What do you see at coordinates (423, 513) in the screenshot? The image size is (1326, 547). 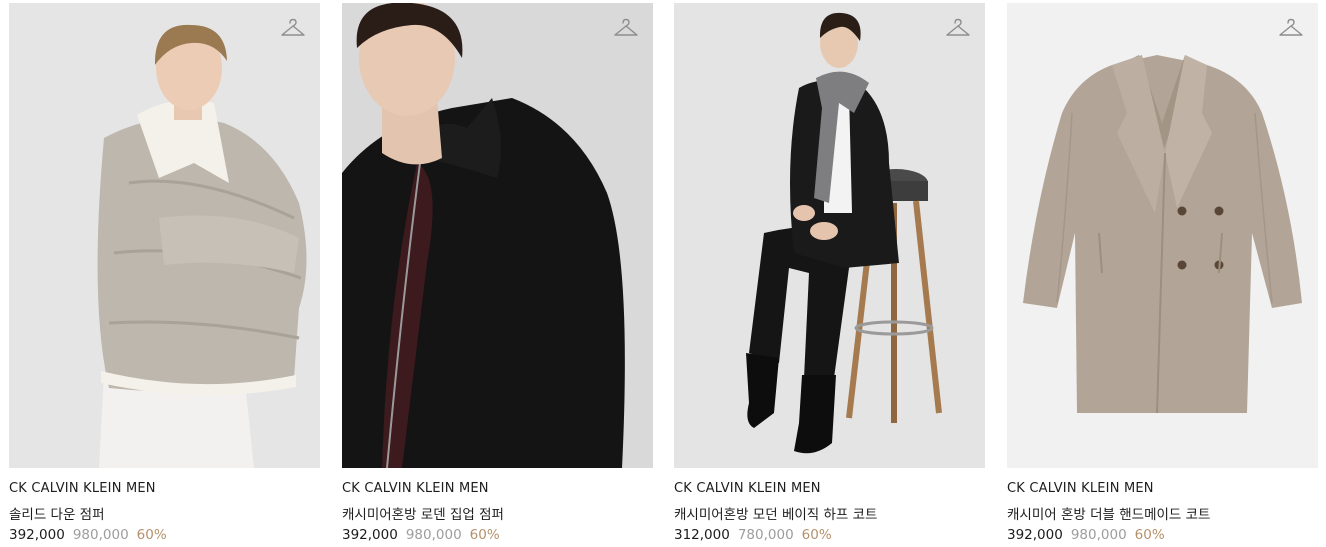 I see `product-name: 캐시미어혼방 로덴 집업 점퍼` at bounding box center [423, 513].